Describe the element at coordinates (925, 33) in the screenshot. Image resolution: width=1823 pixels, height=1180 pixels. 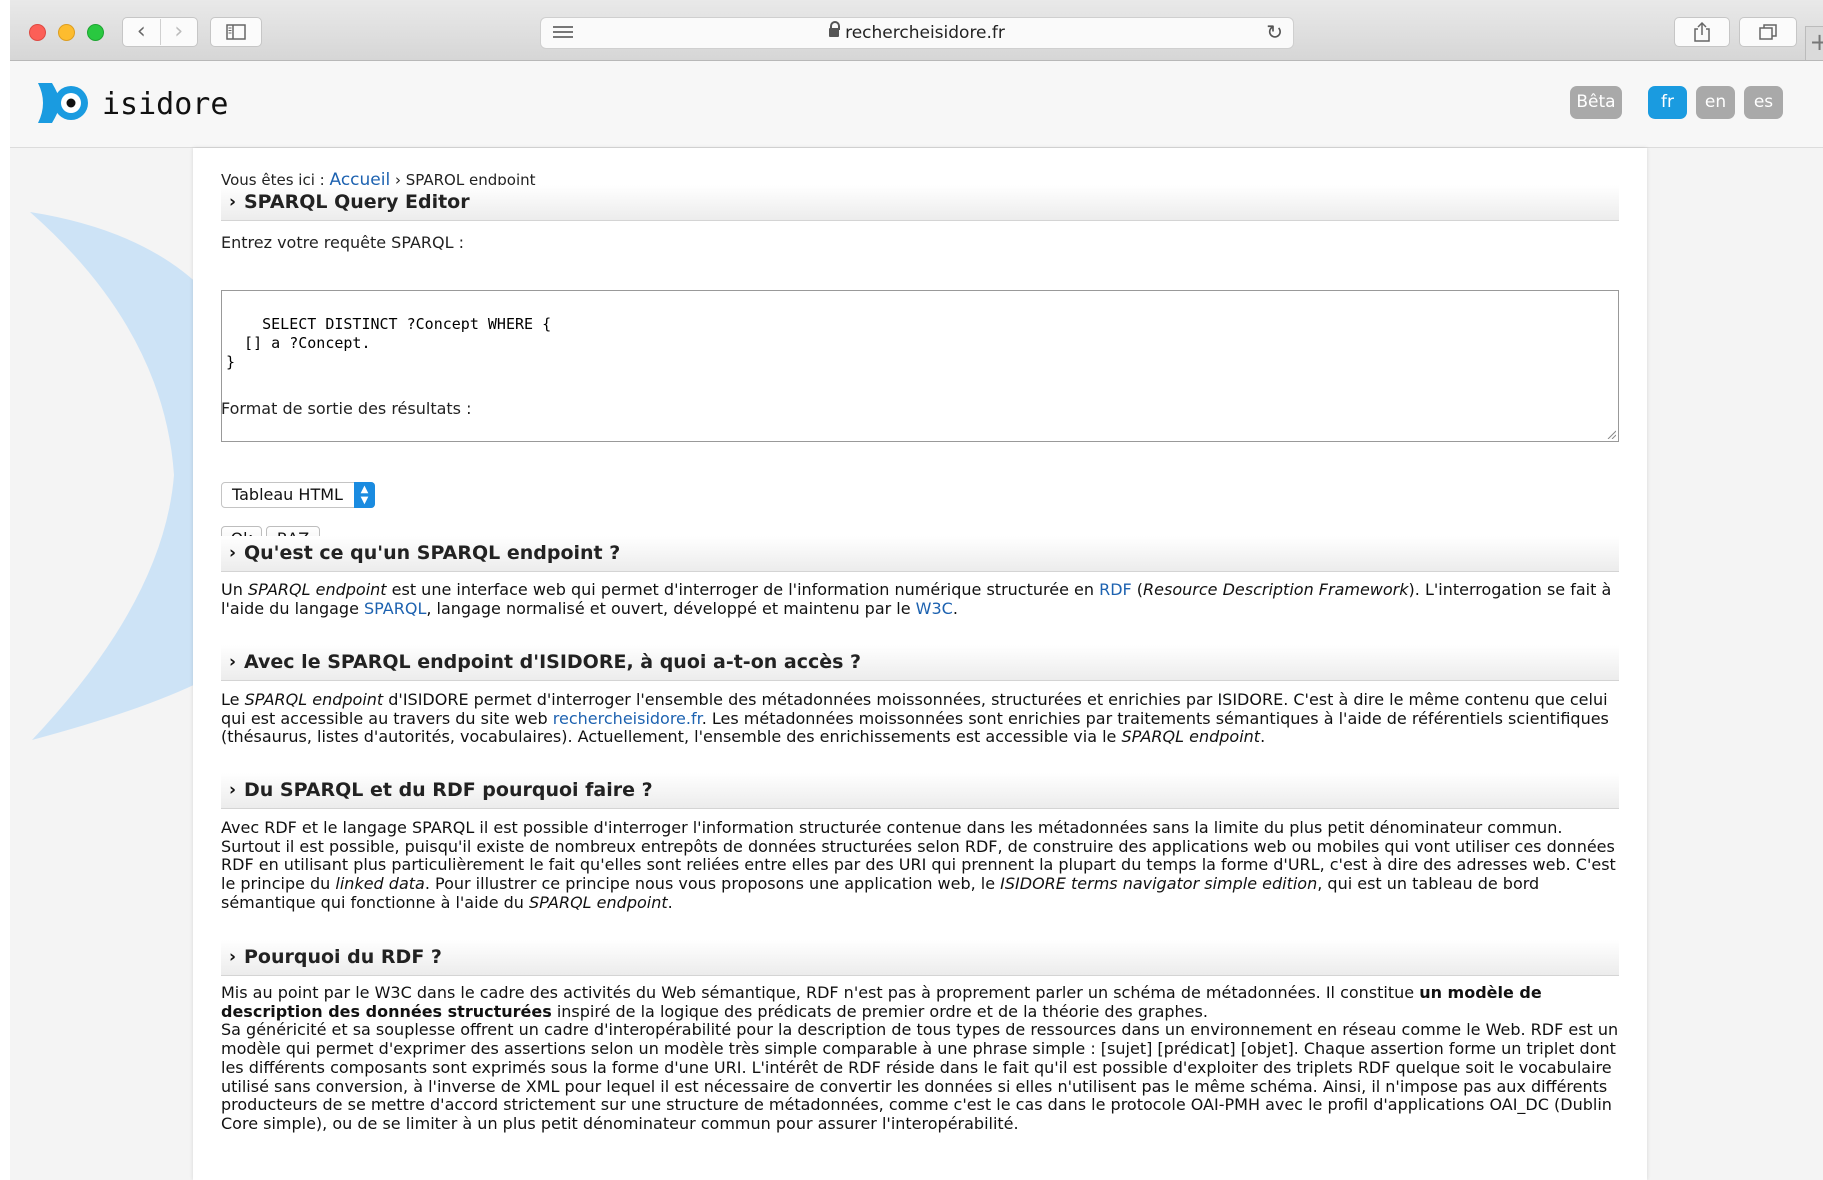
I see `url-text: rechercheisidore.fr` at that location.